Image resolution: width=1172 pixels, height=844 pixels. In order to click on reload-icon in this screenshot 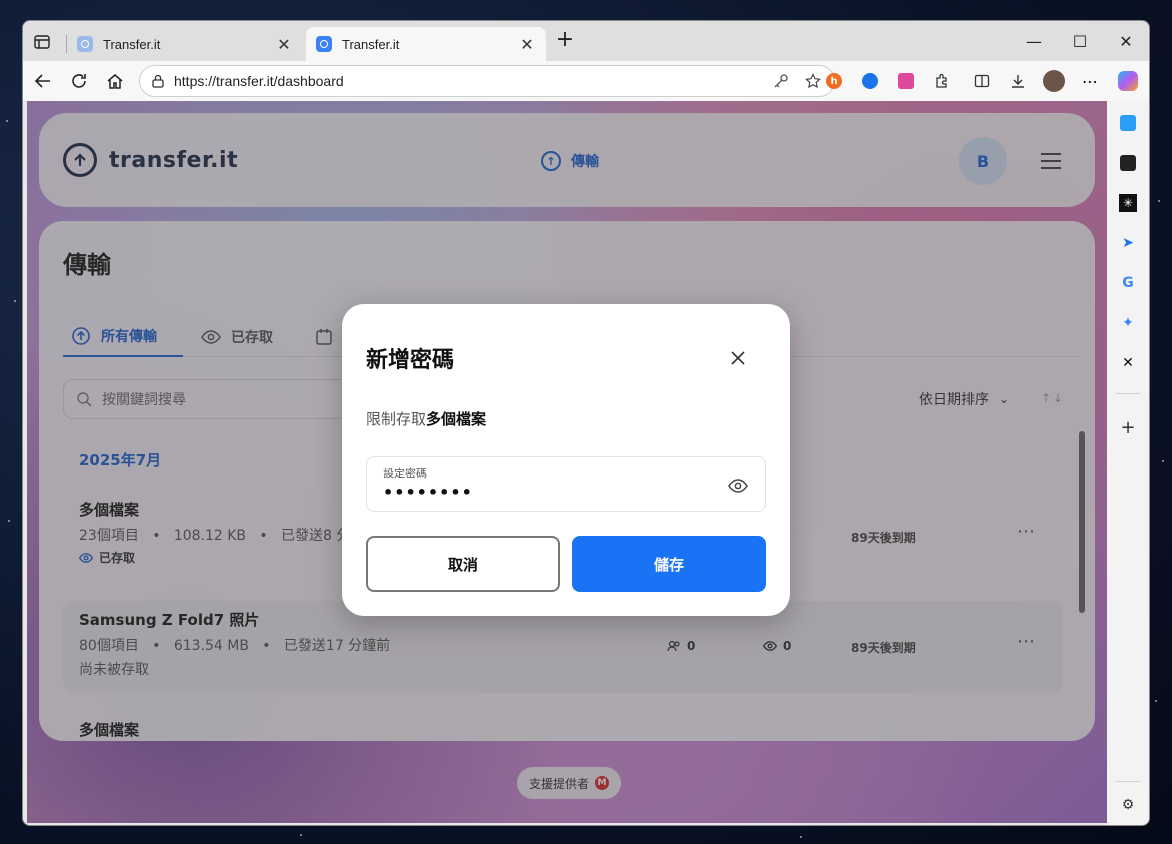, I will do `click(79, 81)`.